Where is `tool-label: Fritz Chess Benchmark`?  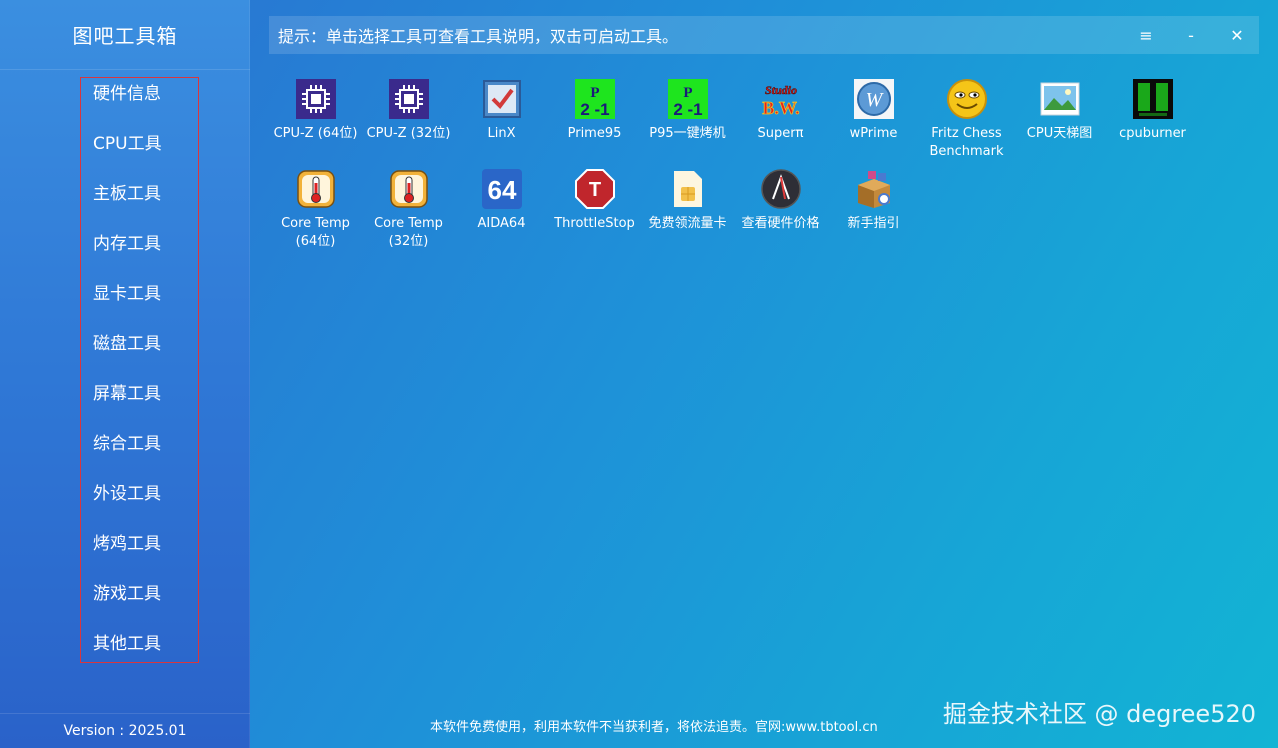
tool-label: Fritz Chess Benchmark is located at coordinates (966, 142).